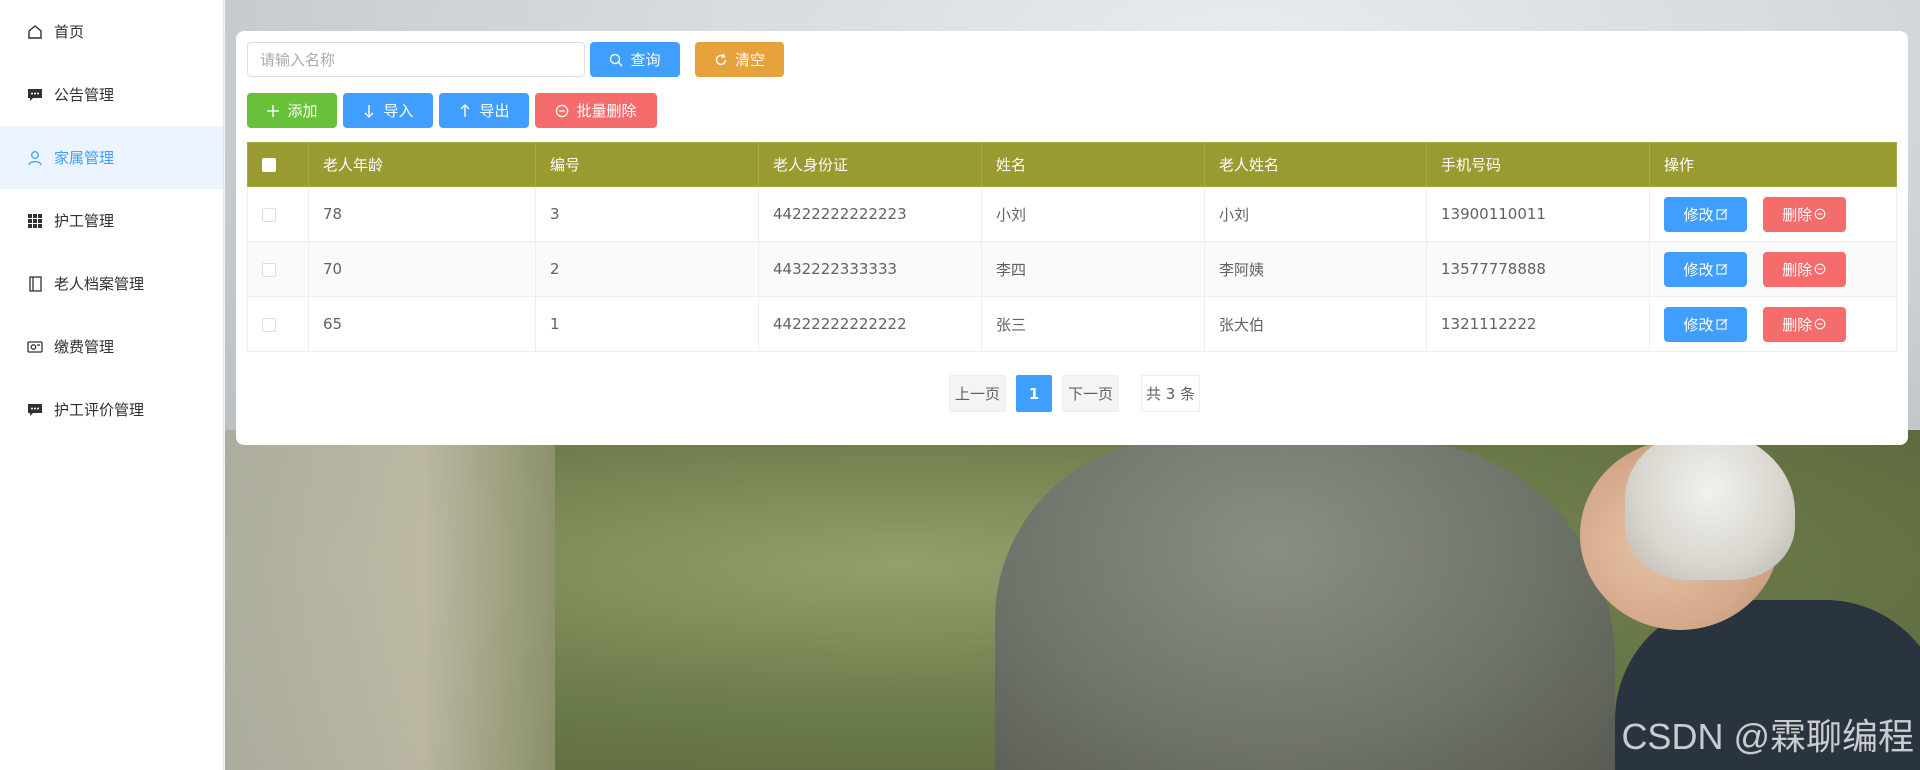 This screenshot has height=770, width=1920. I want to click on sidebar-item-caregiver-reviews: 护工评价管理, so click(111, 409).